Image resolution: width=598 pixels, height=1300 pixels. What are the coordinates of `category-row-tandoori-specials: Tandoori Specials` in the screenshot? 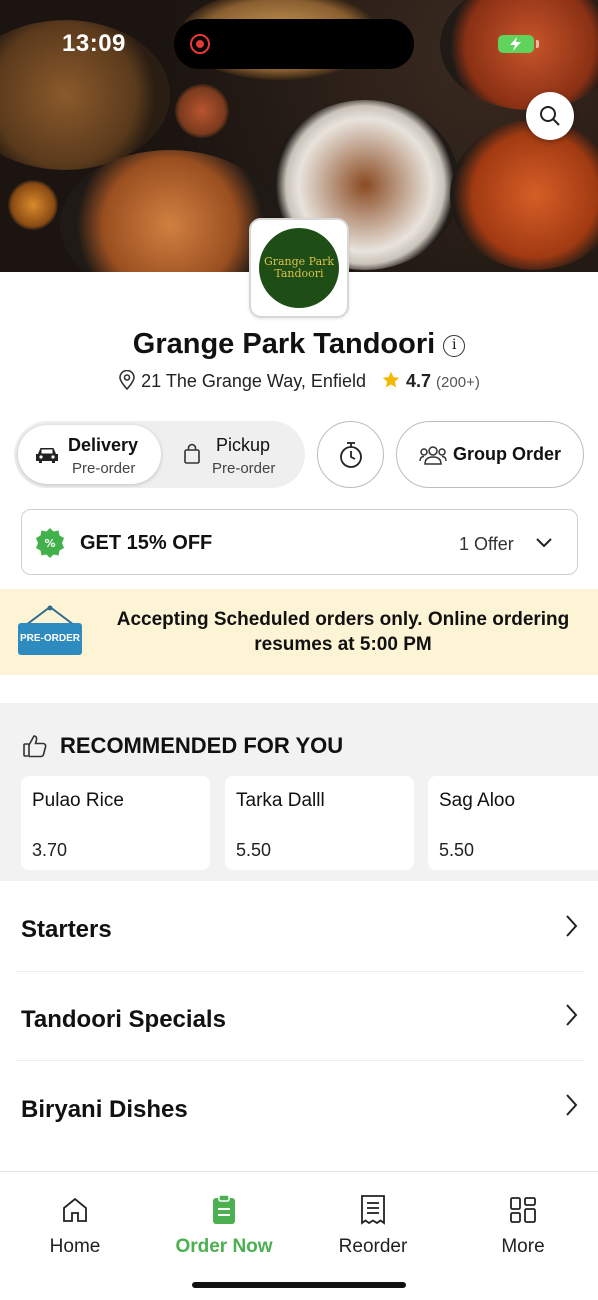 It's located at (300, 1016).